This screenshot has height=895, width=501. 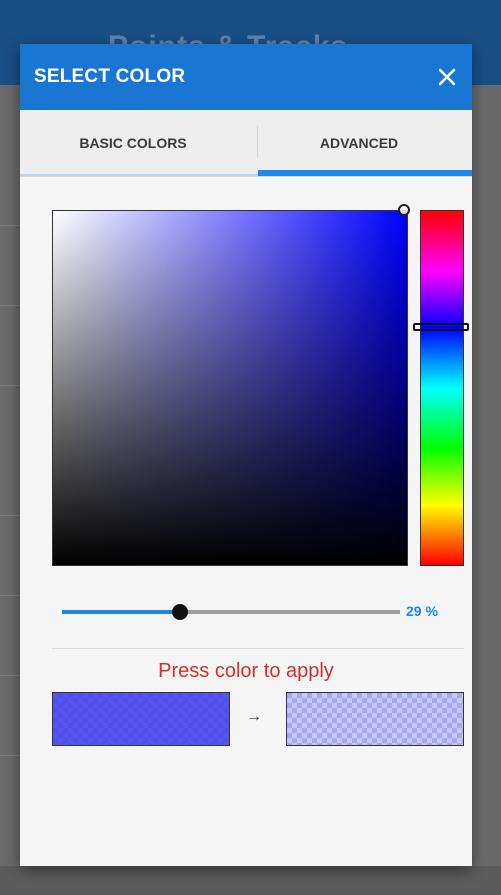 I want to click on opacity-slider, so click(x=231, y=612).